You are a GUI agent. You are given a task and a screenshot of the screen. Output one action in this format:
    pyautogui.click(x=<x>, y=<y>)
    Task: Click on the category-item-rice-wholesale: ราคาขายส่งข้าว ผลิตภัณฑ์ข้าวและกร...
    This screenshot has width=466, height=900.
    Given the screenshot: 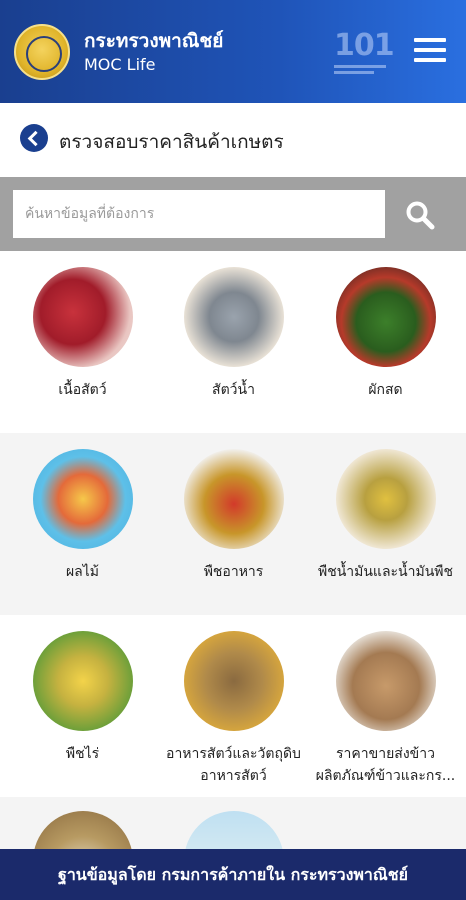 What is the action you would take?
    pyautogui.click(x=385, y=709)
    